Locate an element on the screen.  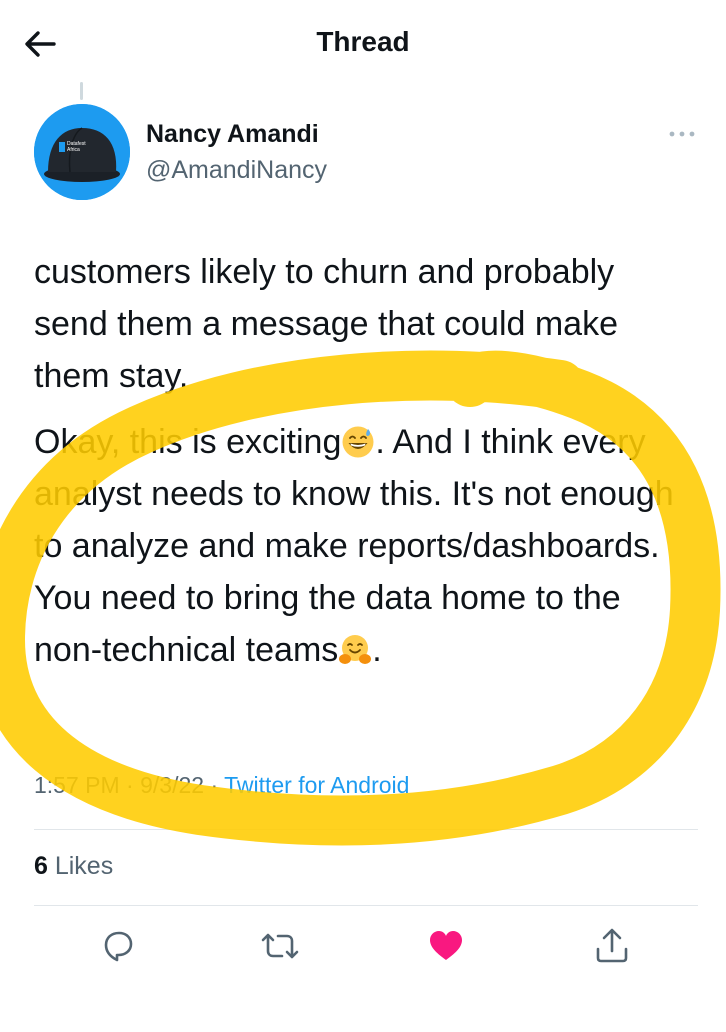
tweet-date: 9/3/22 is located at coordinates (172, 785).